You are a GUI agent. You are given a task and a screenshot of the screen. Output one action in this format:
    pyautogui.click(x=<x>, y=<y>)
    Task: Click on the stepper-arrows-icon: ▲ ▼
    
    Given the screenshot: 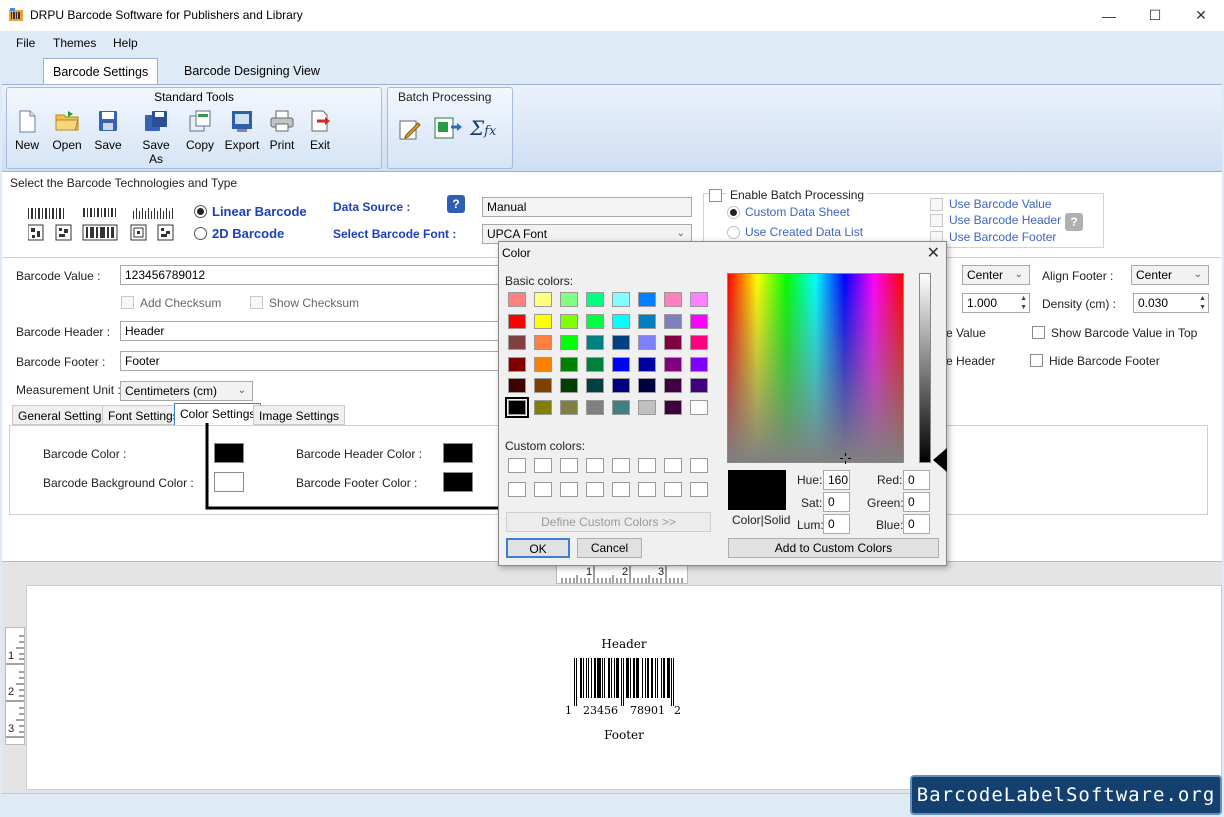 What is the action you would take?
    pyautogui.click(x=1202, y=303)
    